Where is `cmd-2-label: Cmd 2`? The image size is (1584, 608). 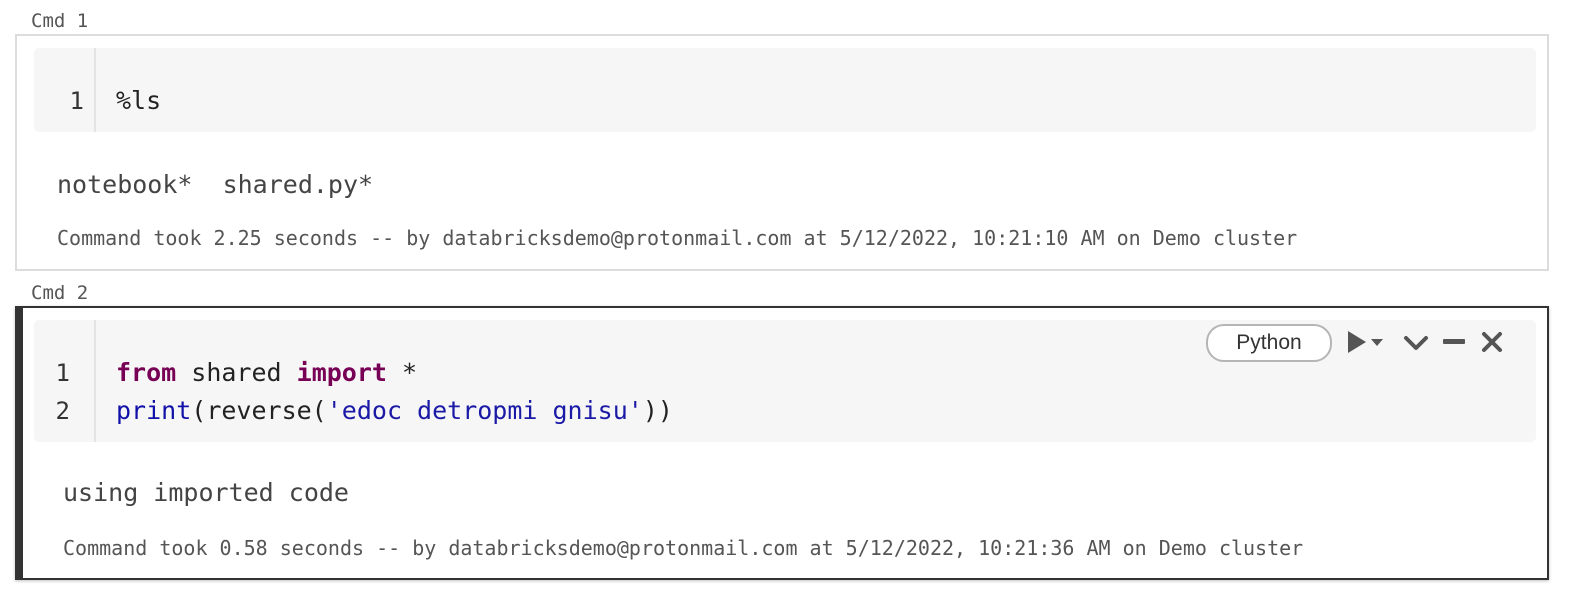 cmd-2-label: Cmd 2 is located at coordinates (60, 293).